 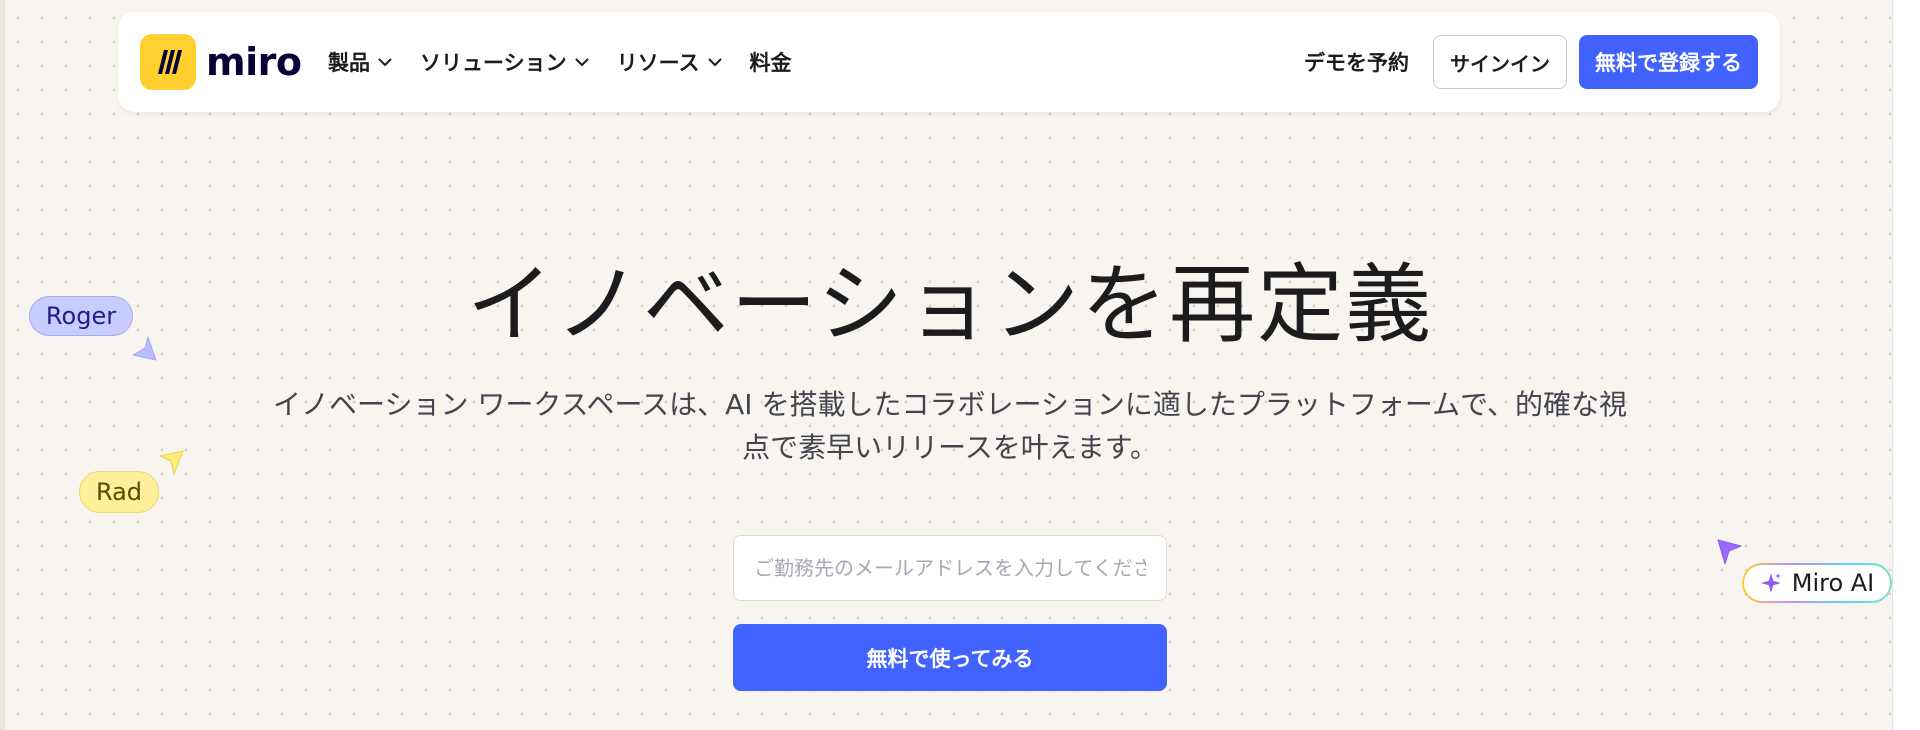 I want to click on cursor-label-rad: Rad, so click(x=119, y=492).